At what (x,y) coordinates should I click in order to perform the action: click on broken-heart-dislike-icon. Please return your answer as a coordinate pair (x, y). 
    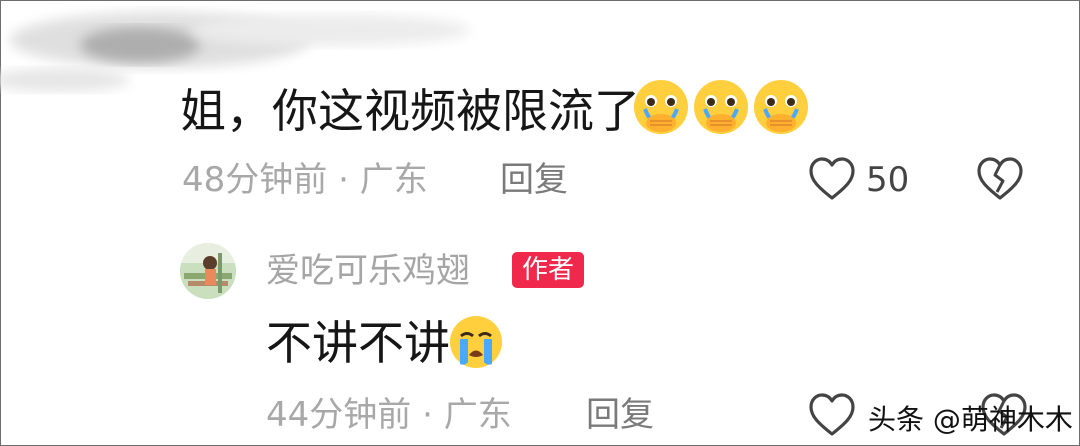
    Looking at the image, I should click on (1000, 179).